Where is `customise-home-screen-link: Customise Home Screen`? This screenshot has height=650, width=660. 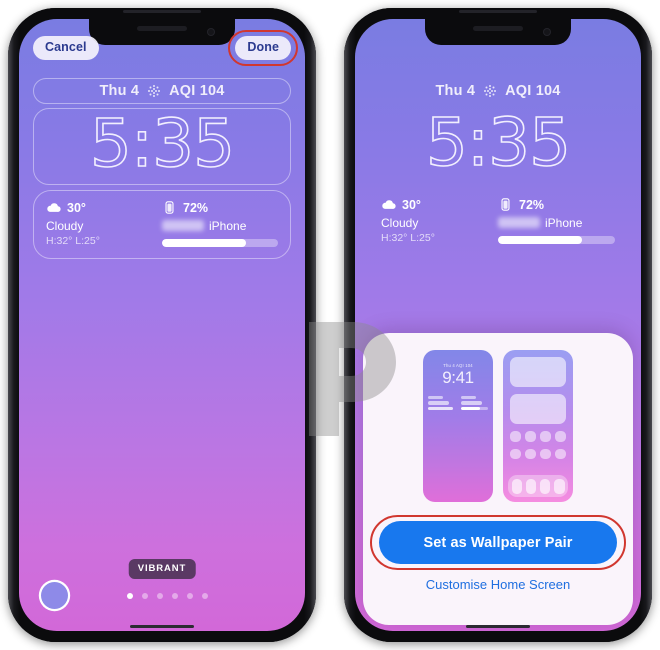 customise-home-screen-link: Customise Home Screen is located at coordinates (498, 584).